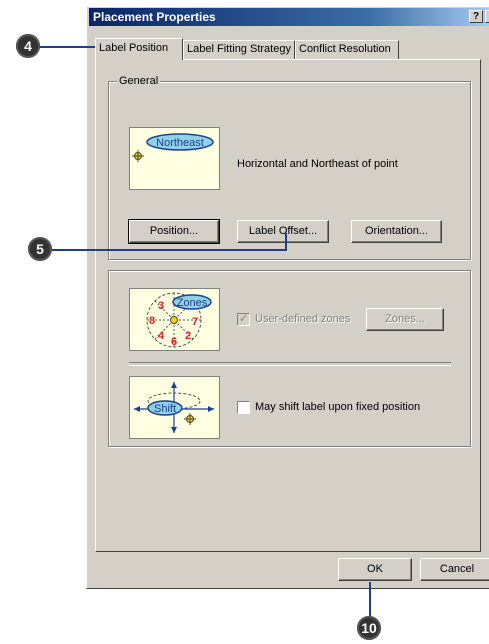 The height and width of the screenshot is (644, 489). What do you see at coordinates (188, 336) in the screenshot?
I see `zone-number: 2` at bounding box center [188, 336].